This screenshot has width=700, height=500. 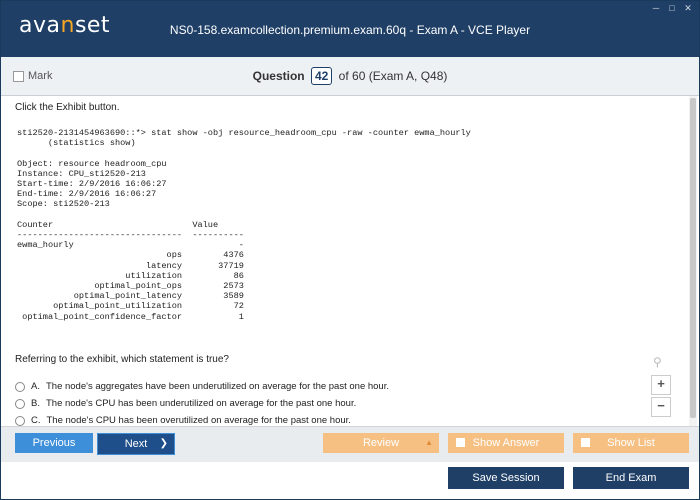 I want to click on window-controls: ─ □ ✕, so click(x=672, y=8).